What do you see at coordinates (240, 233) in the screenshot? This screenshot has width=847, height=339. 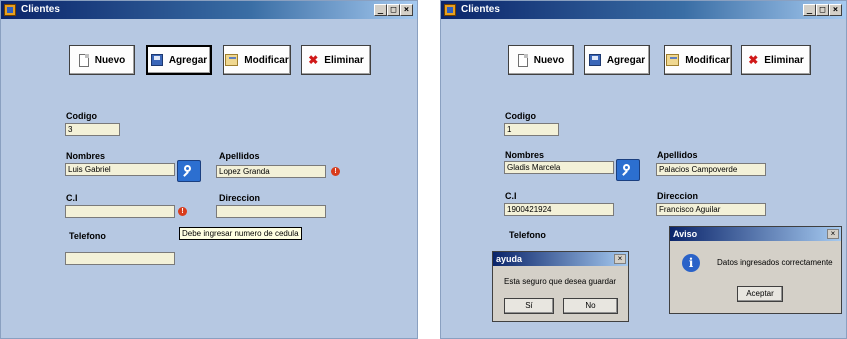 I see `error-tooltip: Debe ingresar numero de cedula` at bounding box center [240, 233].